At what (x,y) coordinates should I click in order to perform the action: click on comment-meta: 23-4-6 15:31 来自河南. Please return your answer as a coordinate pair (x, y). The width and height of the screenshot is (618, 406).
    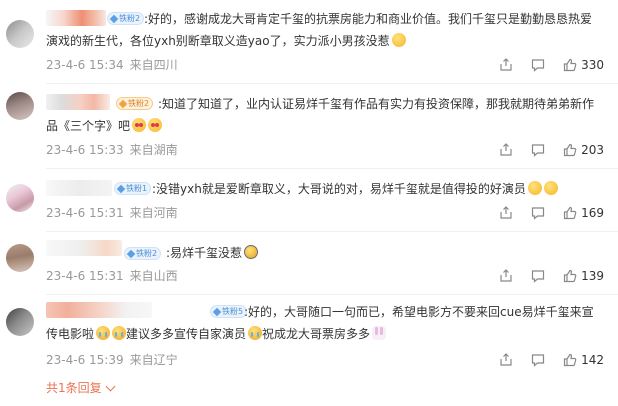
    Looking at the image, I should click on (112, 213).